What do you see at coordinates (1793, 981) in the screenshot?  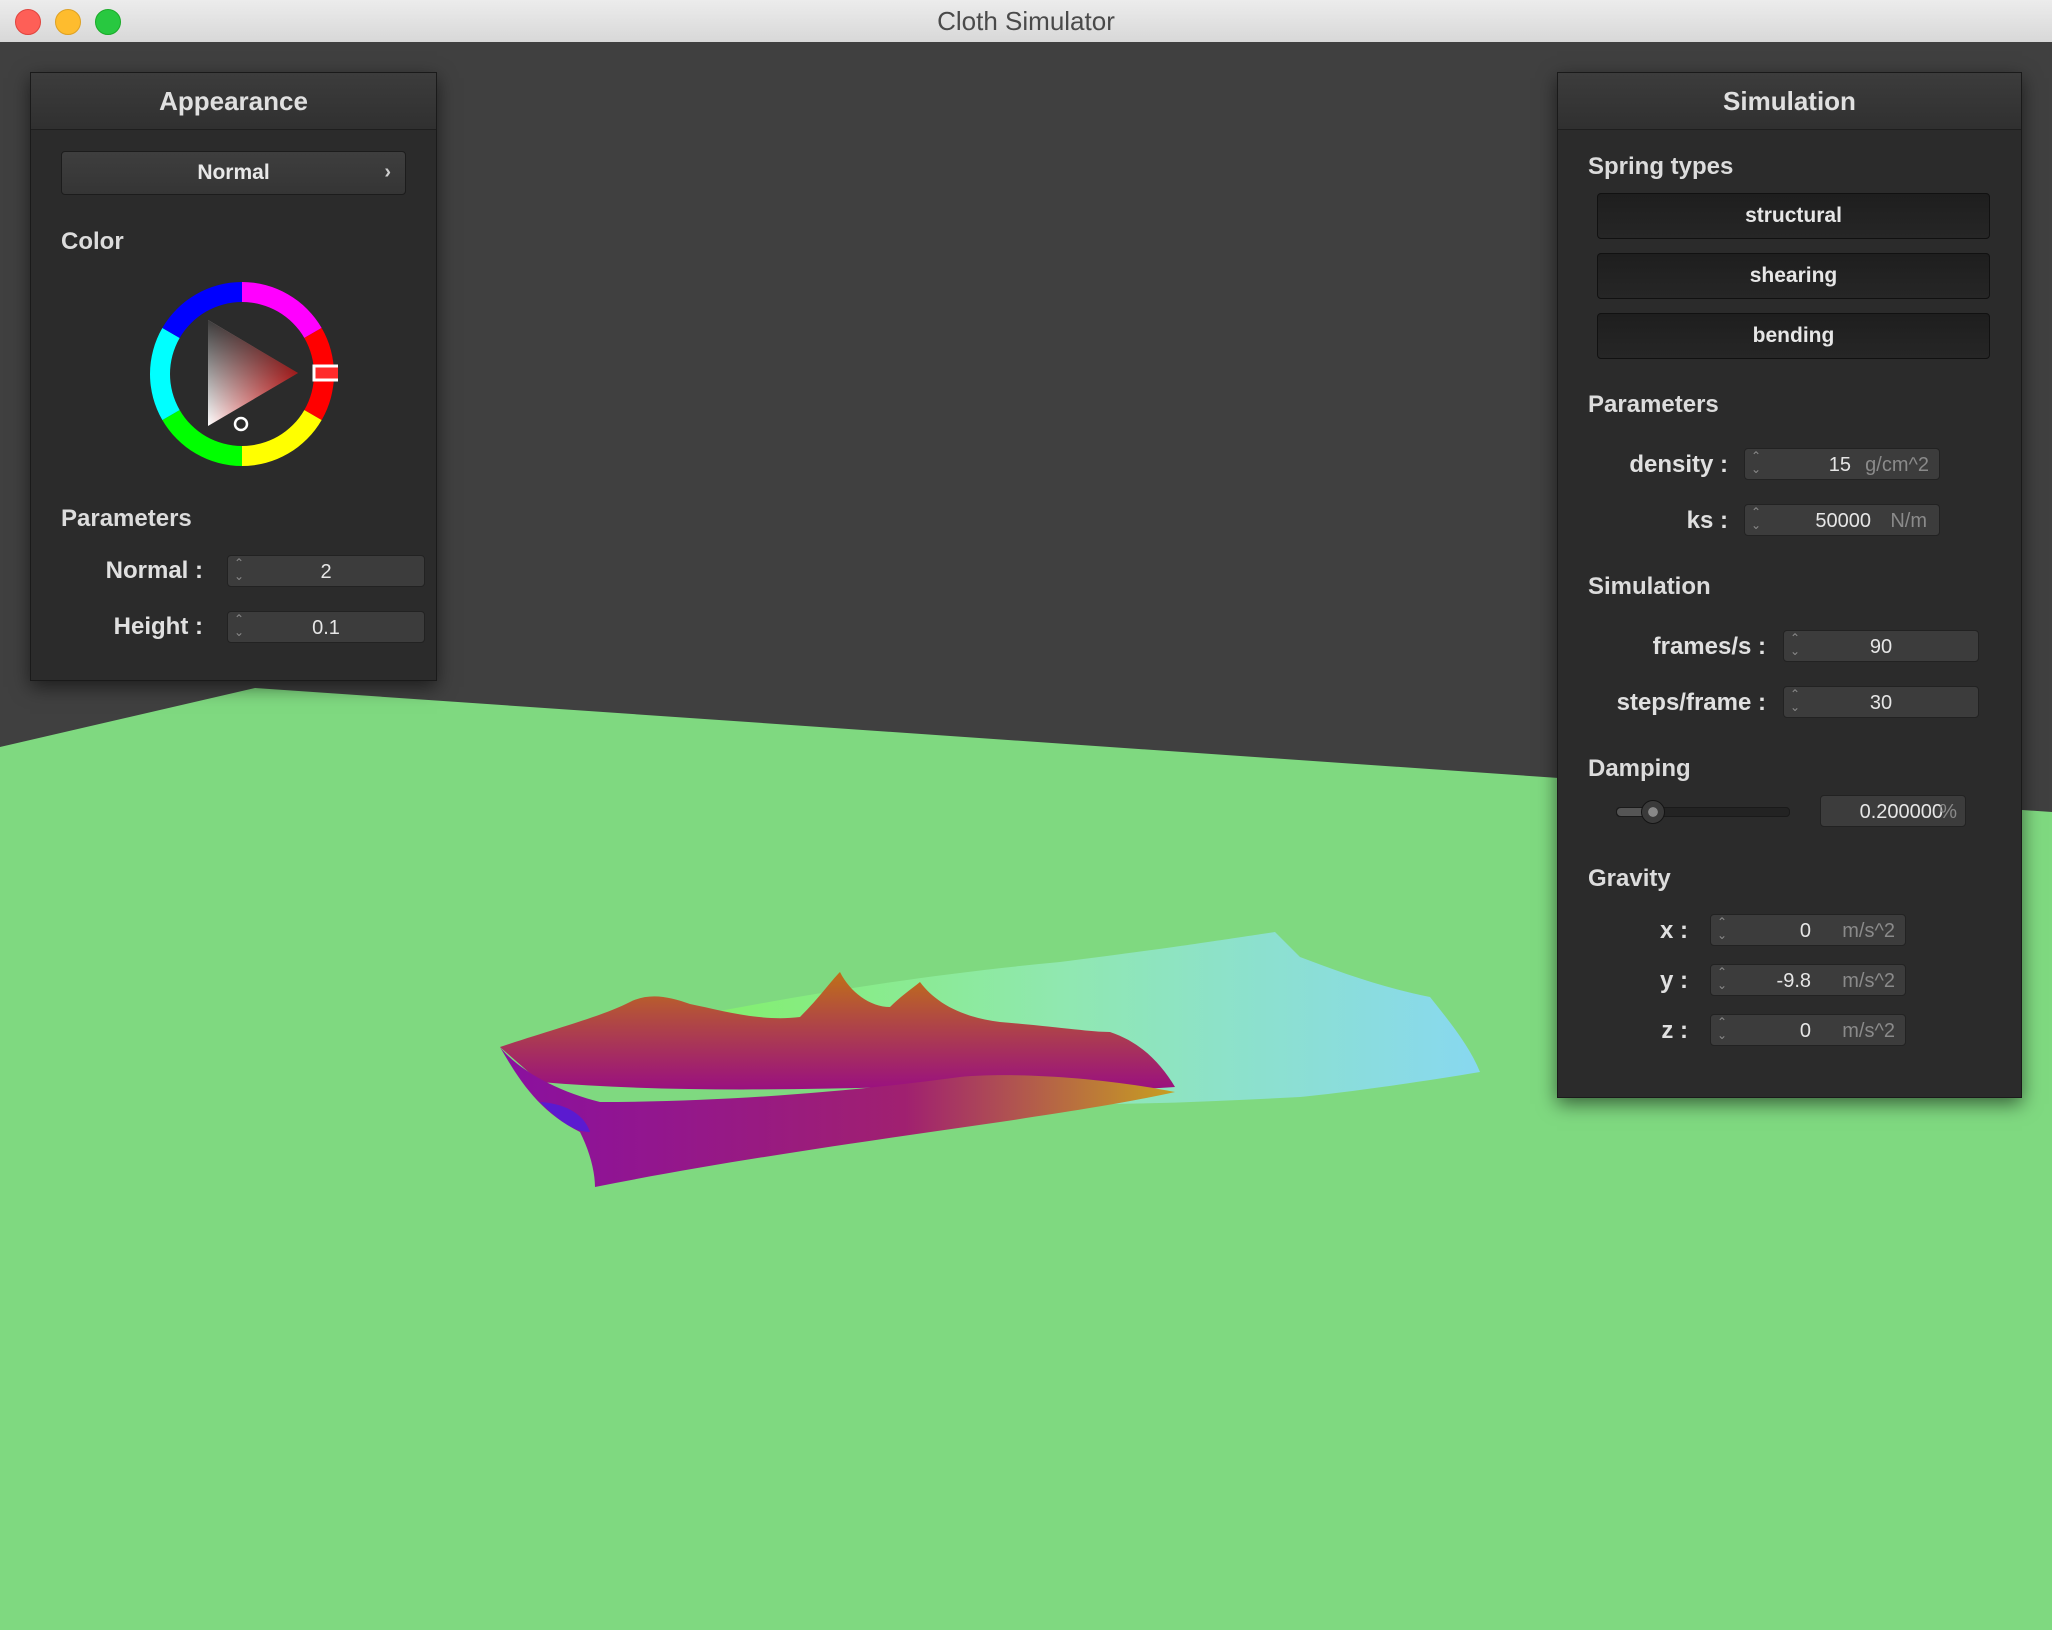 I see `gravity-y-value: -9.8` at bounding box center [1793, 981].